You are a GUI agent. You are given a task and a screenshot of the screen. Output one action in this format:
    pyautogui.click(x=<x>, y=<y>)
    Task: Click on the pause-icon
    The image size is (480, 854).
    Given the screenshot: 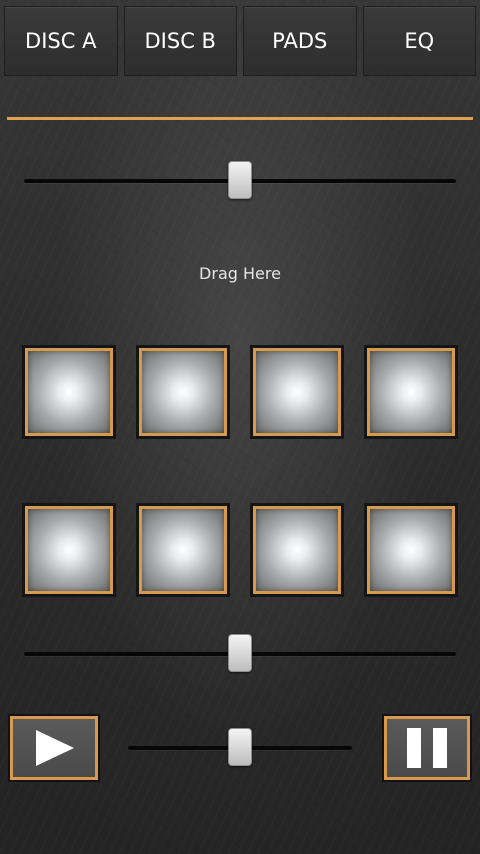 What is the action you would take?
    pyautogui.click(x=427, y=748)
    